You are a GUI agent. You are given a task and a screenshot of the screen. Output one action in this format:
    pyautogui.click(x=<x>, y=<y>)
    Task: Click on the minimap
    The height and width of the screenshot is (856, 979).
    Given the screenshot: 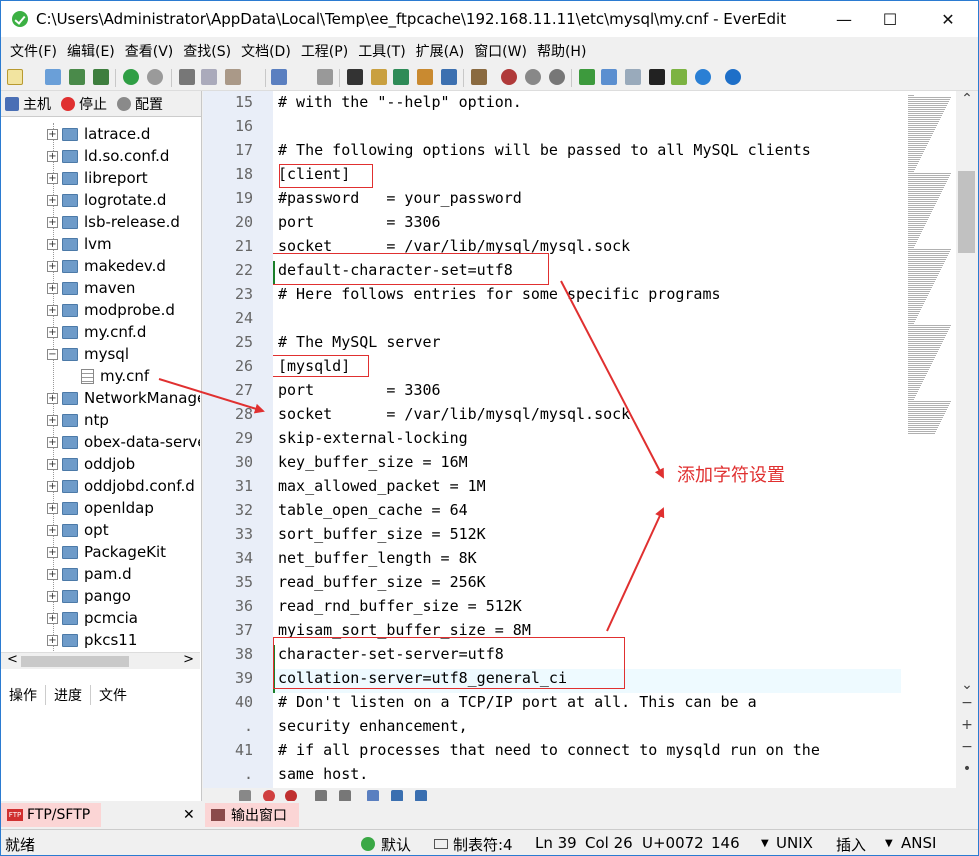 What is the action you would take?
    pyautogui.click(x=930, y=439)
    